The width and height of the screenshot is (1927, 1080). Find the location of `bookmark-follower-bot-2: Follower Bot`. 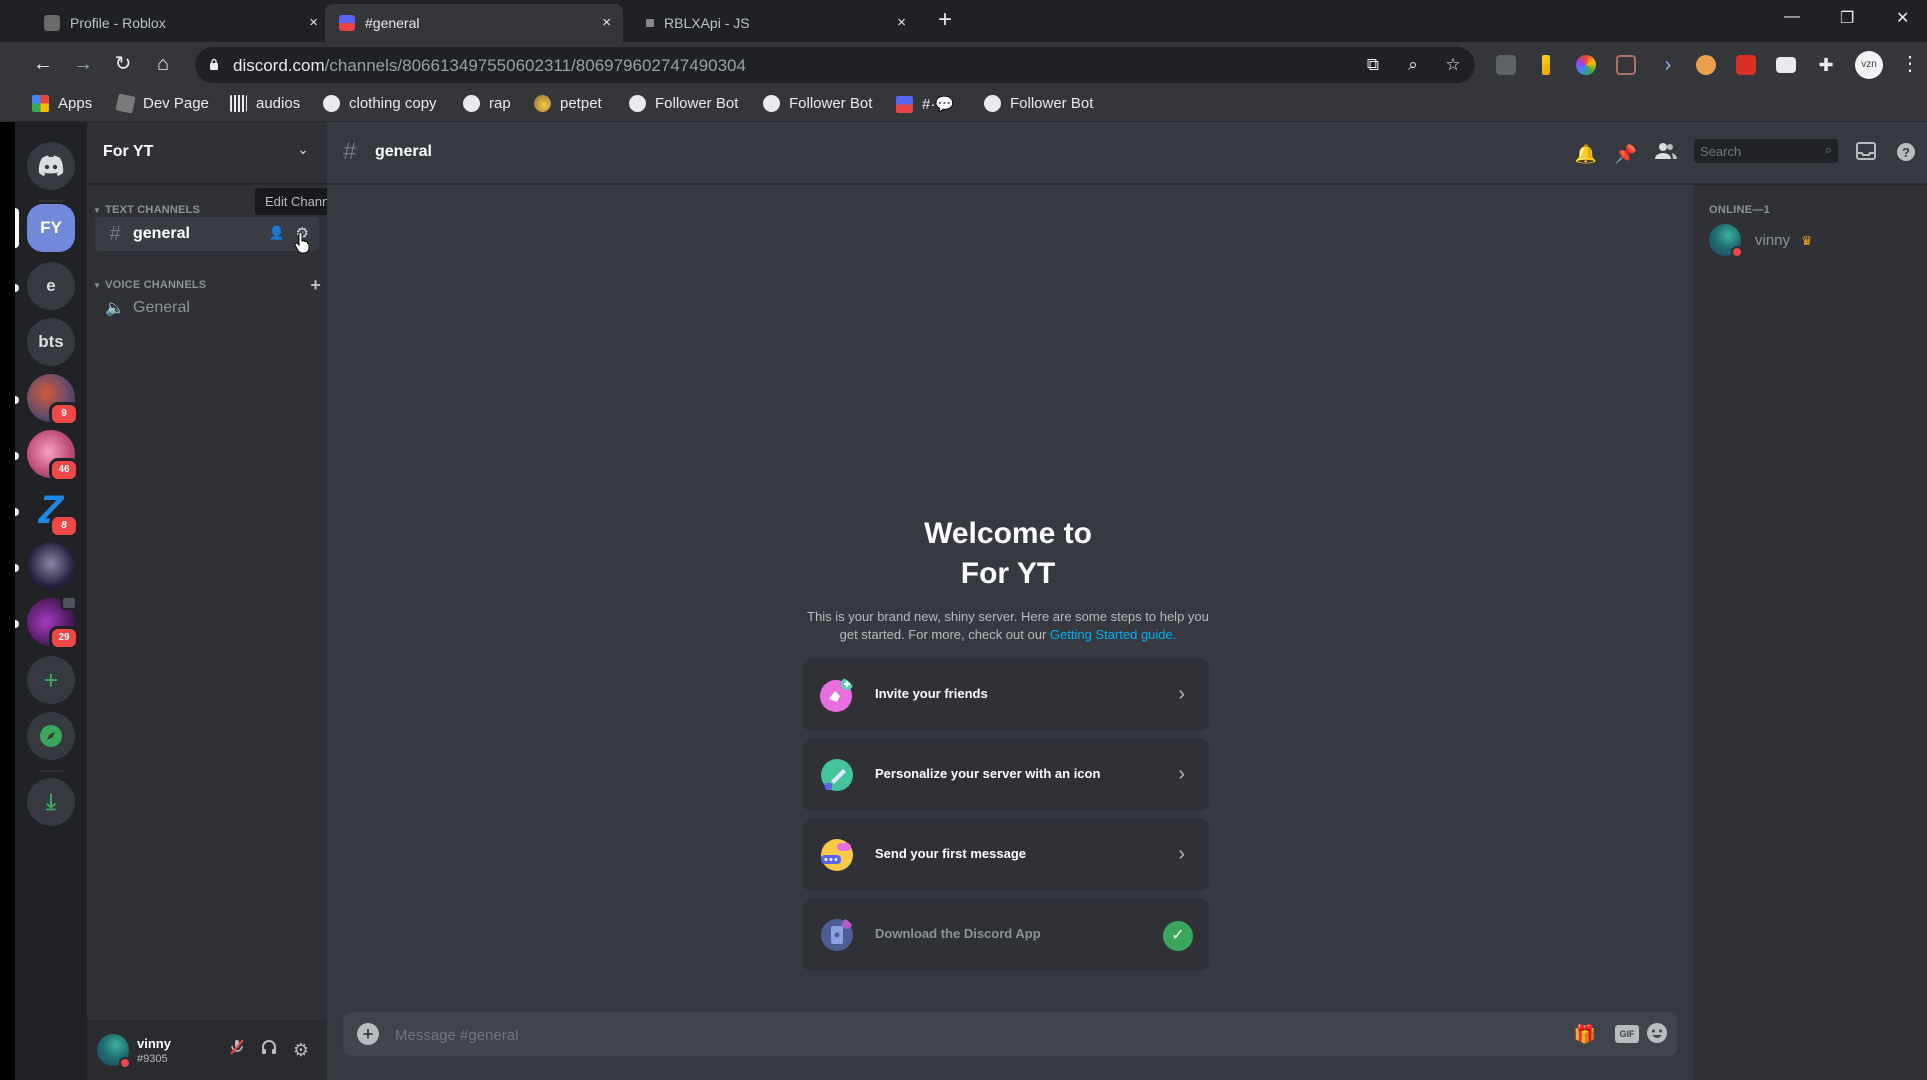

bookmark-follower-bot-2: Follower Bot is located at coordinates (817, 103).